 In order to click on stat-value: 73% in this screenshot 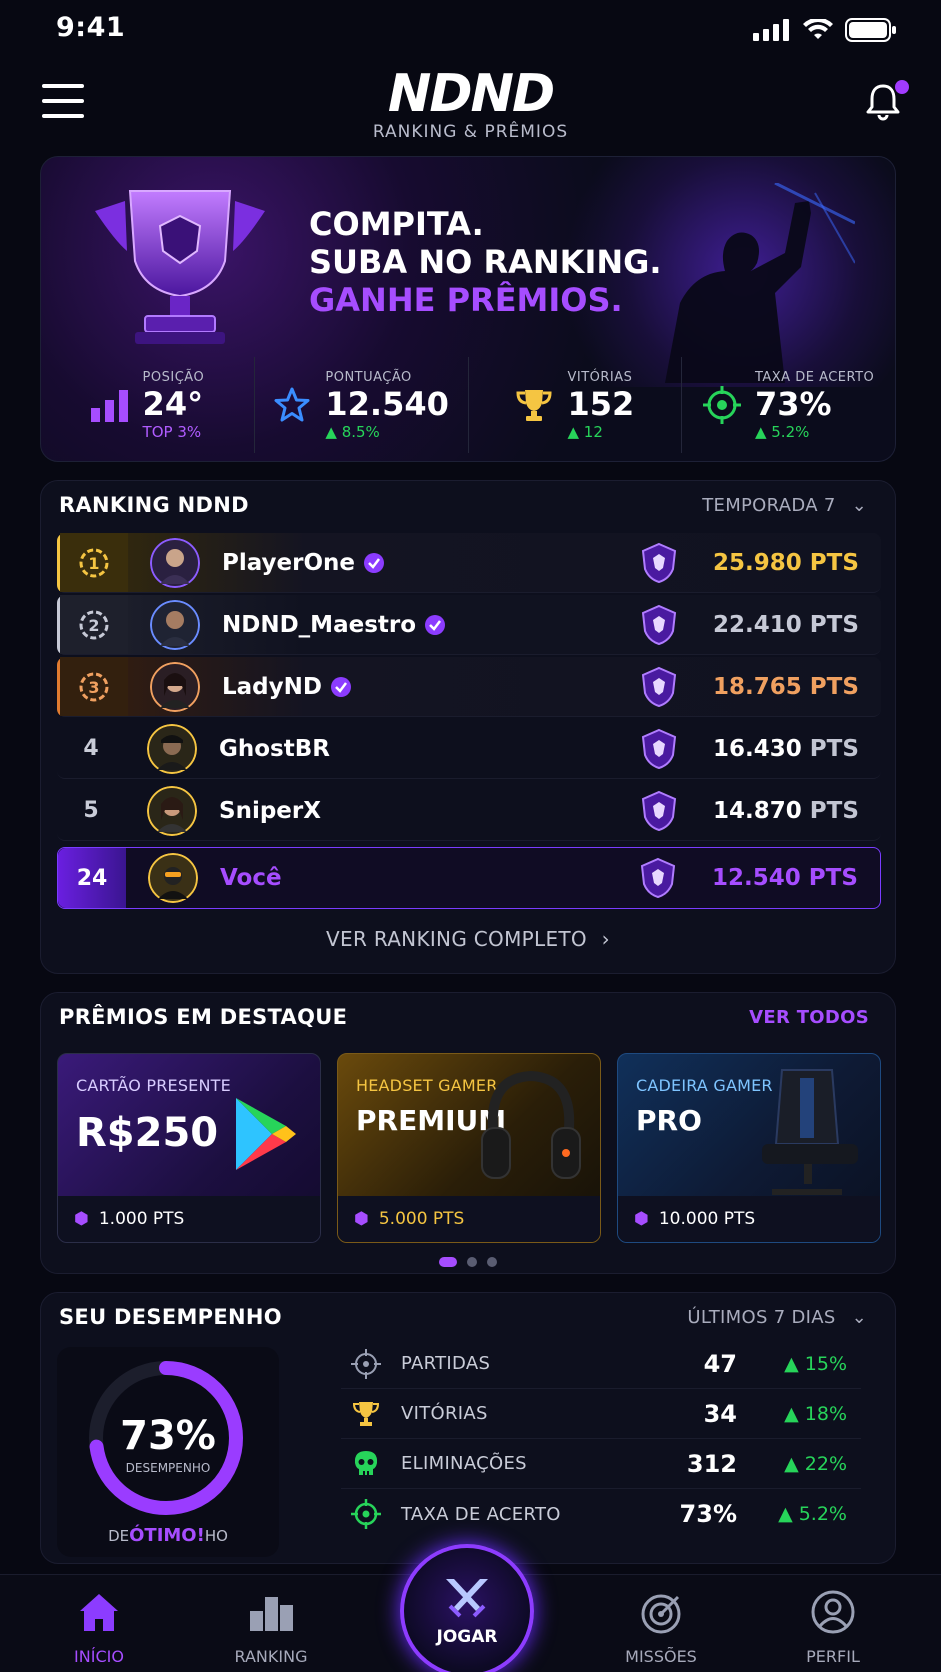, I will do `click(793, 403)`.